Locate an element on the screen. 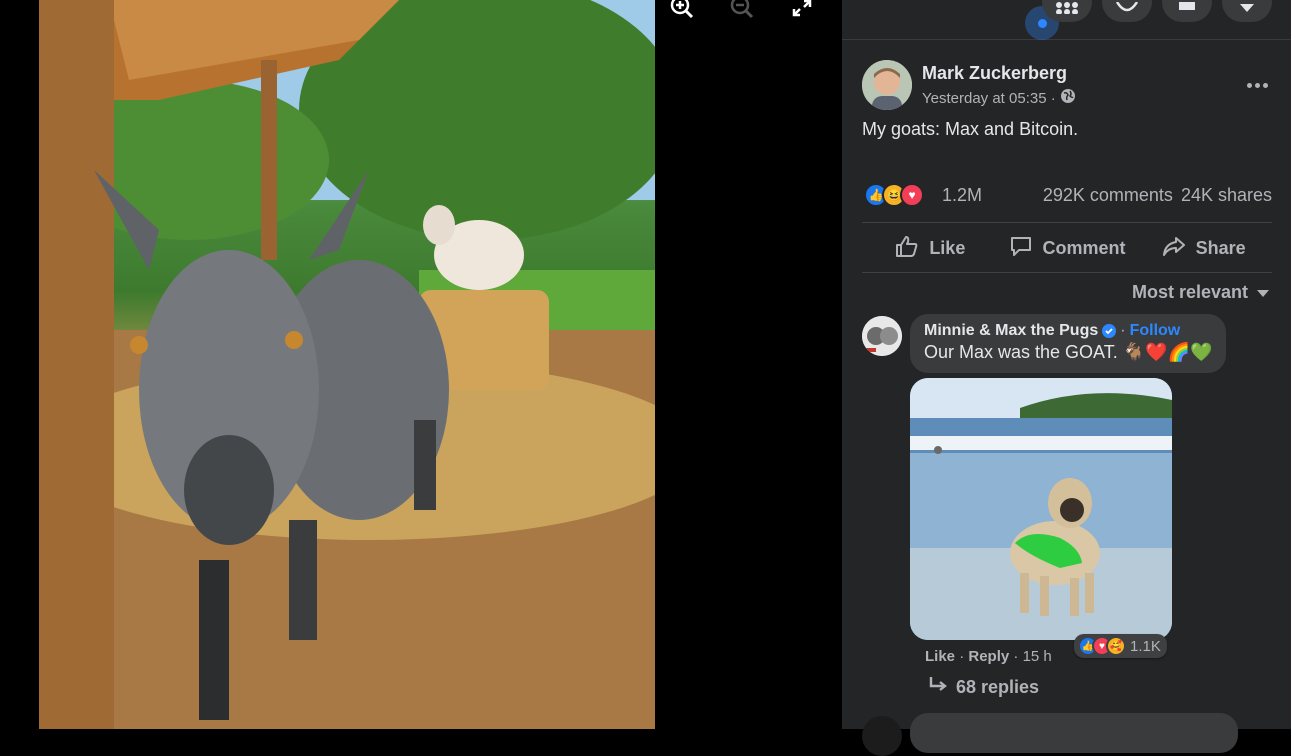  caret-down-icon is located at coordinates (1263, 292).